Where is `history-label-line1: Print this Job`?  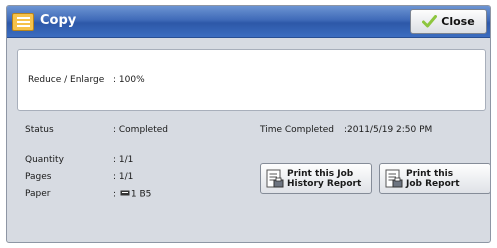 history-label-line1: Print this Job is located at coordinates (320, 174).